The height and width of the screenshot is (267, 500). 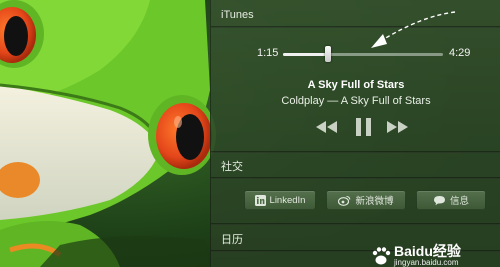 I want to click on progress-track, so click(x=363, y=54).